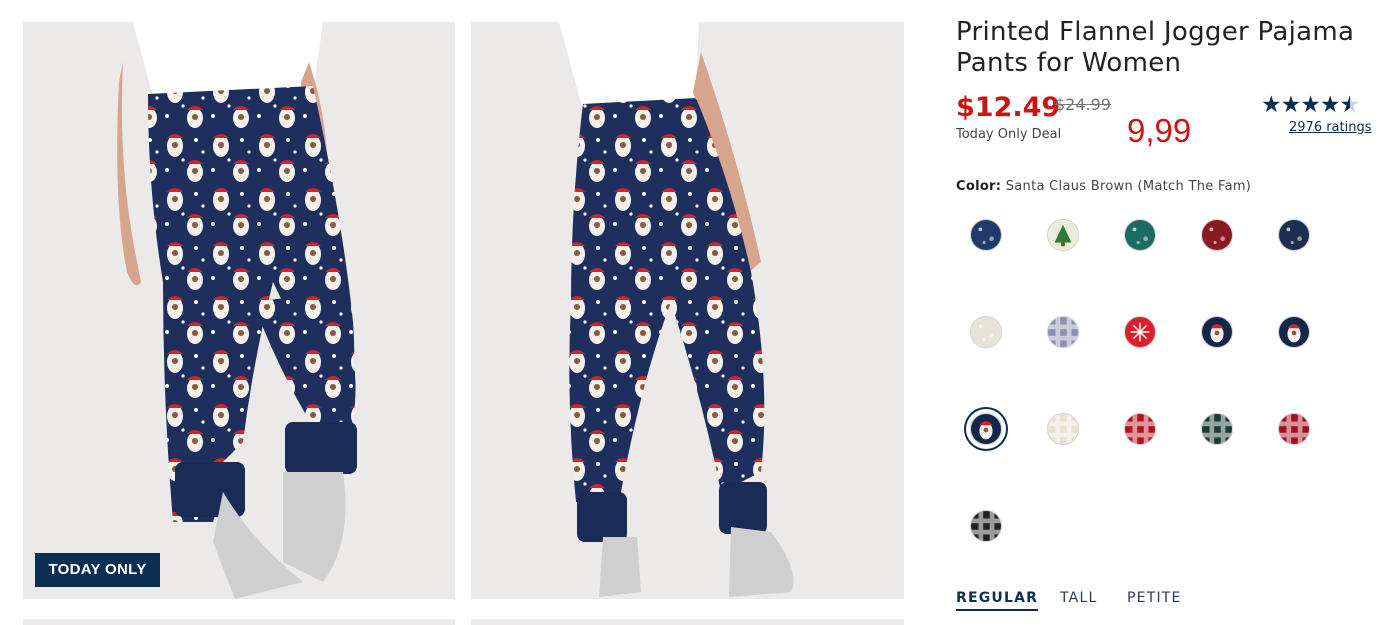 The width and height of the screenshot is (1394, 625). Describe the element at coordinates (997, 600) in the screenshot. I see `tab-regular: REGULAR` at that location.